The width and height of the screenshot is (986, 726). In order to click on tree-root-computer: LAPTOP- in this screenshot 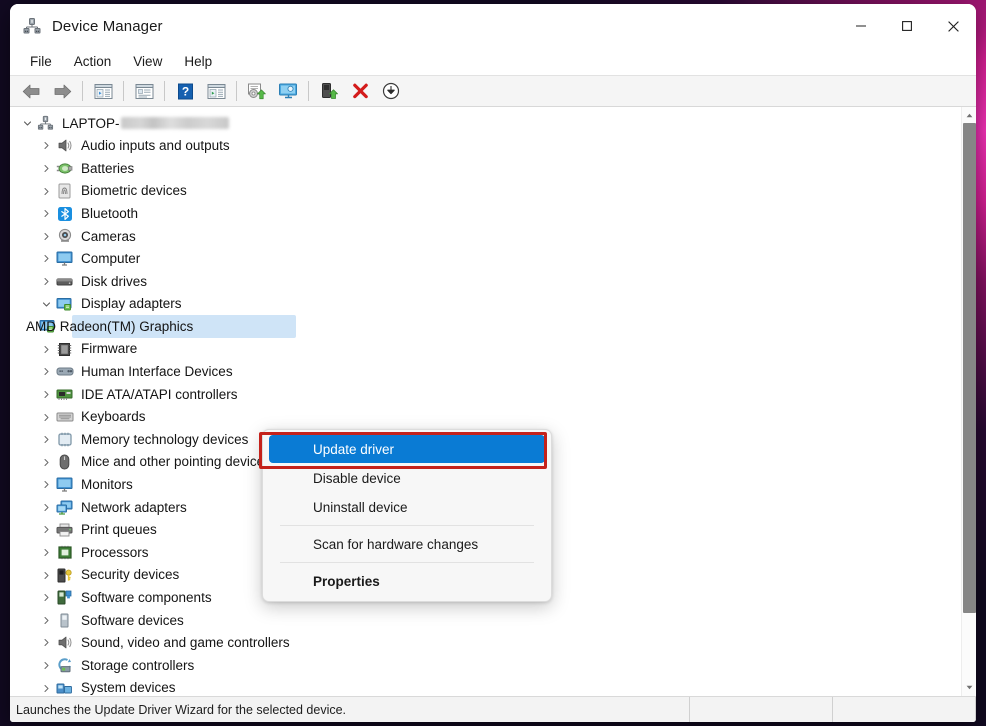, I will do `click(485, 123)`.